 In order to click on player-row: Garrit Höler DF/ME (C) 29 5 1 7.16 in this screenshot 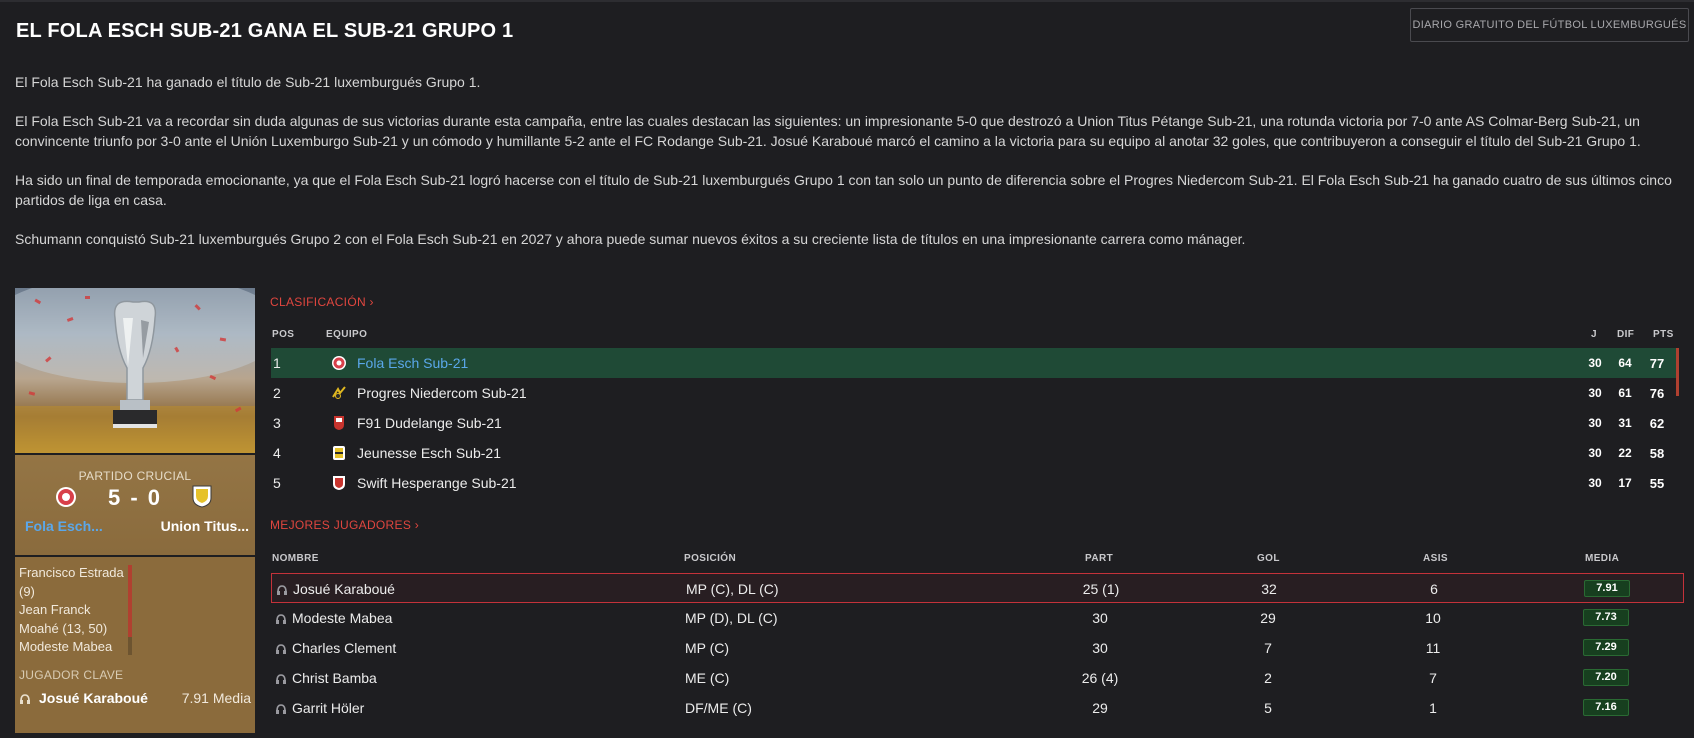, I will do `click(977, 708)`.